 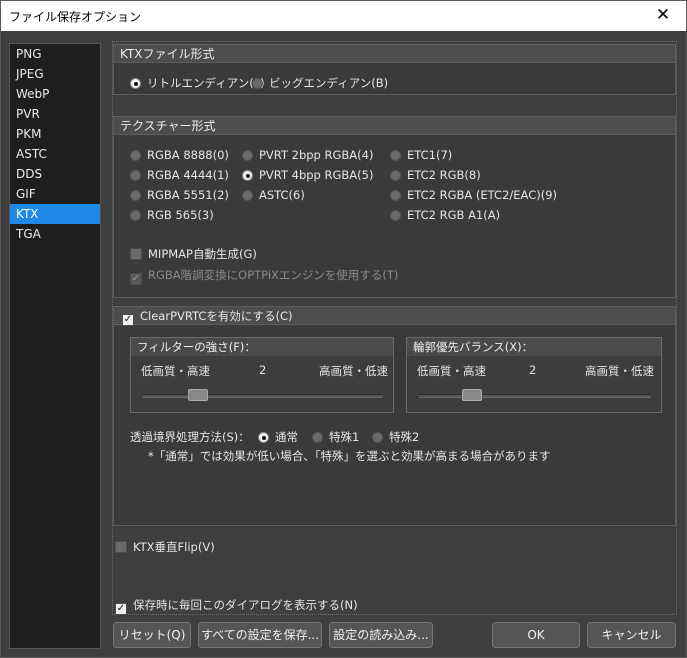 What do you see at coordinates (353, 371) in the screenshot?
I see `filter-high-label: 高画質・低速` at bounding box center [353, 371].